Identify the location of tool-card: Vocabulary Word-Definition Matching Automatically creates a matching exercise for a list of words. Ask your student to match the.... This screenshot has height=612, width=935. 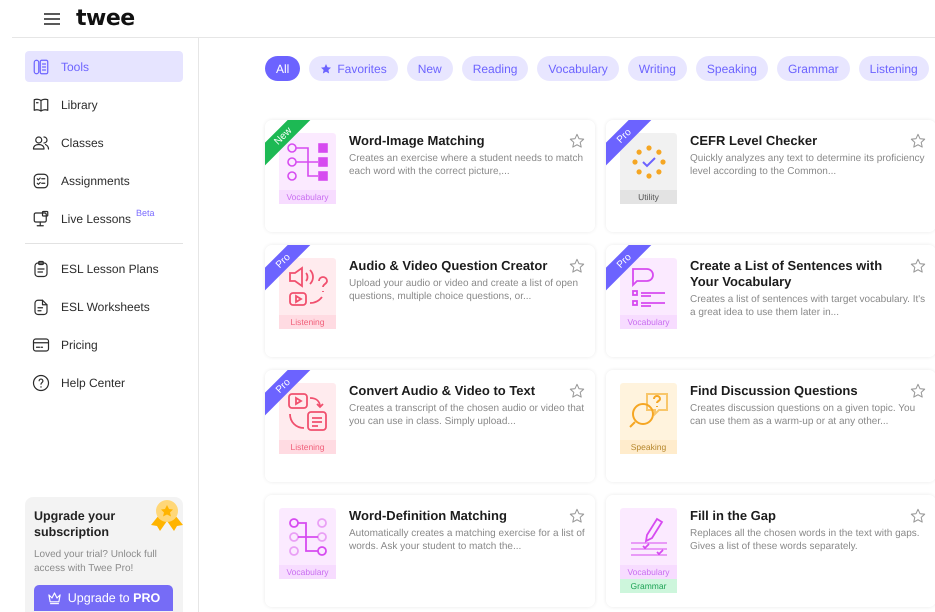
(430, 551).